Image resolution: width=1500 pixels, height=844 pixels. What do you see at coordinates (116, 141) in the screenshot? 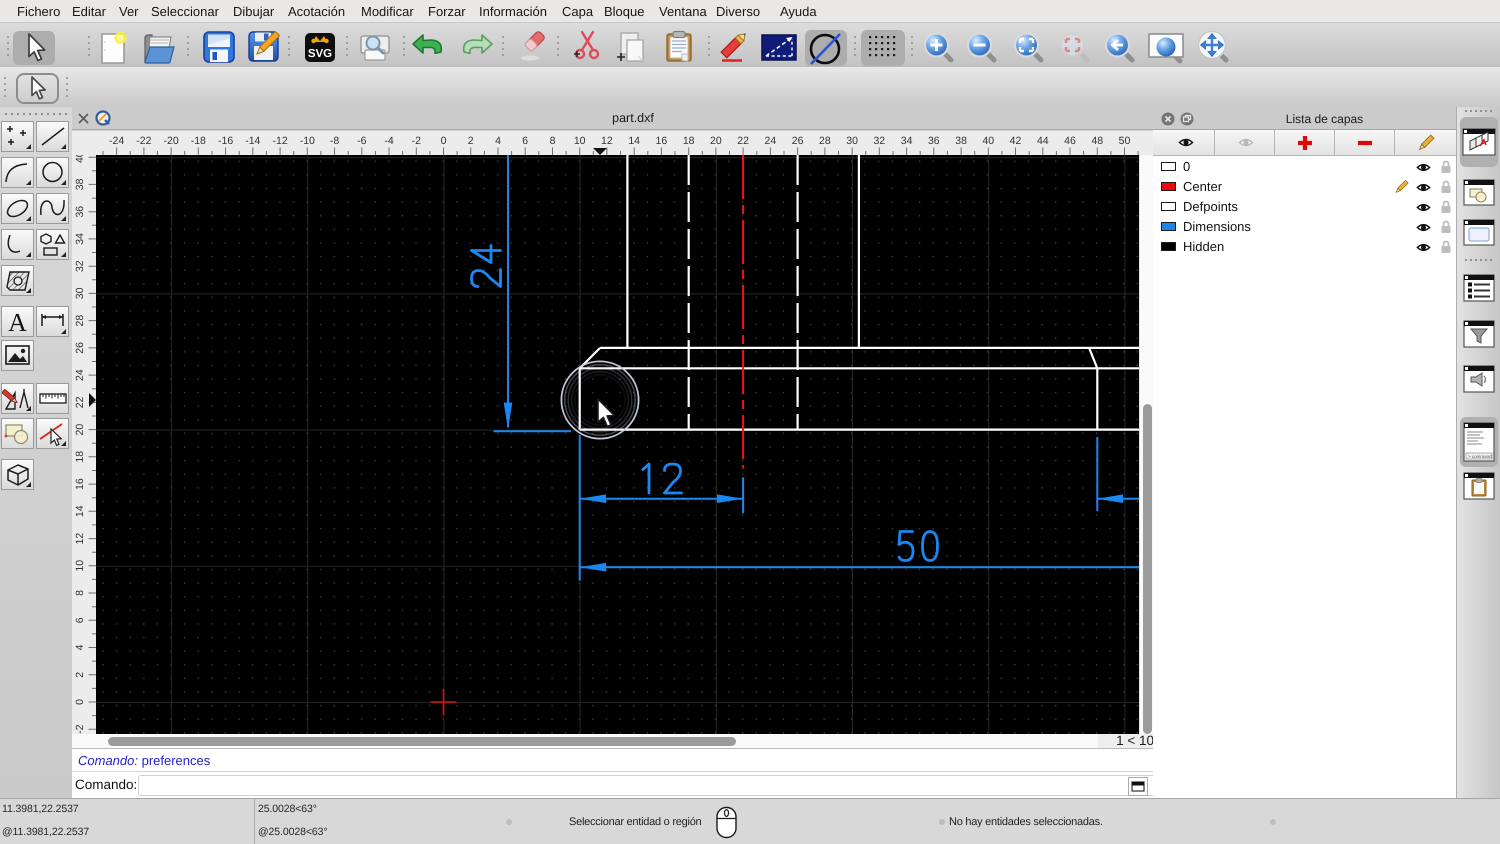
I see `svg-text: -24` at bounding box center [116, 141].